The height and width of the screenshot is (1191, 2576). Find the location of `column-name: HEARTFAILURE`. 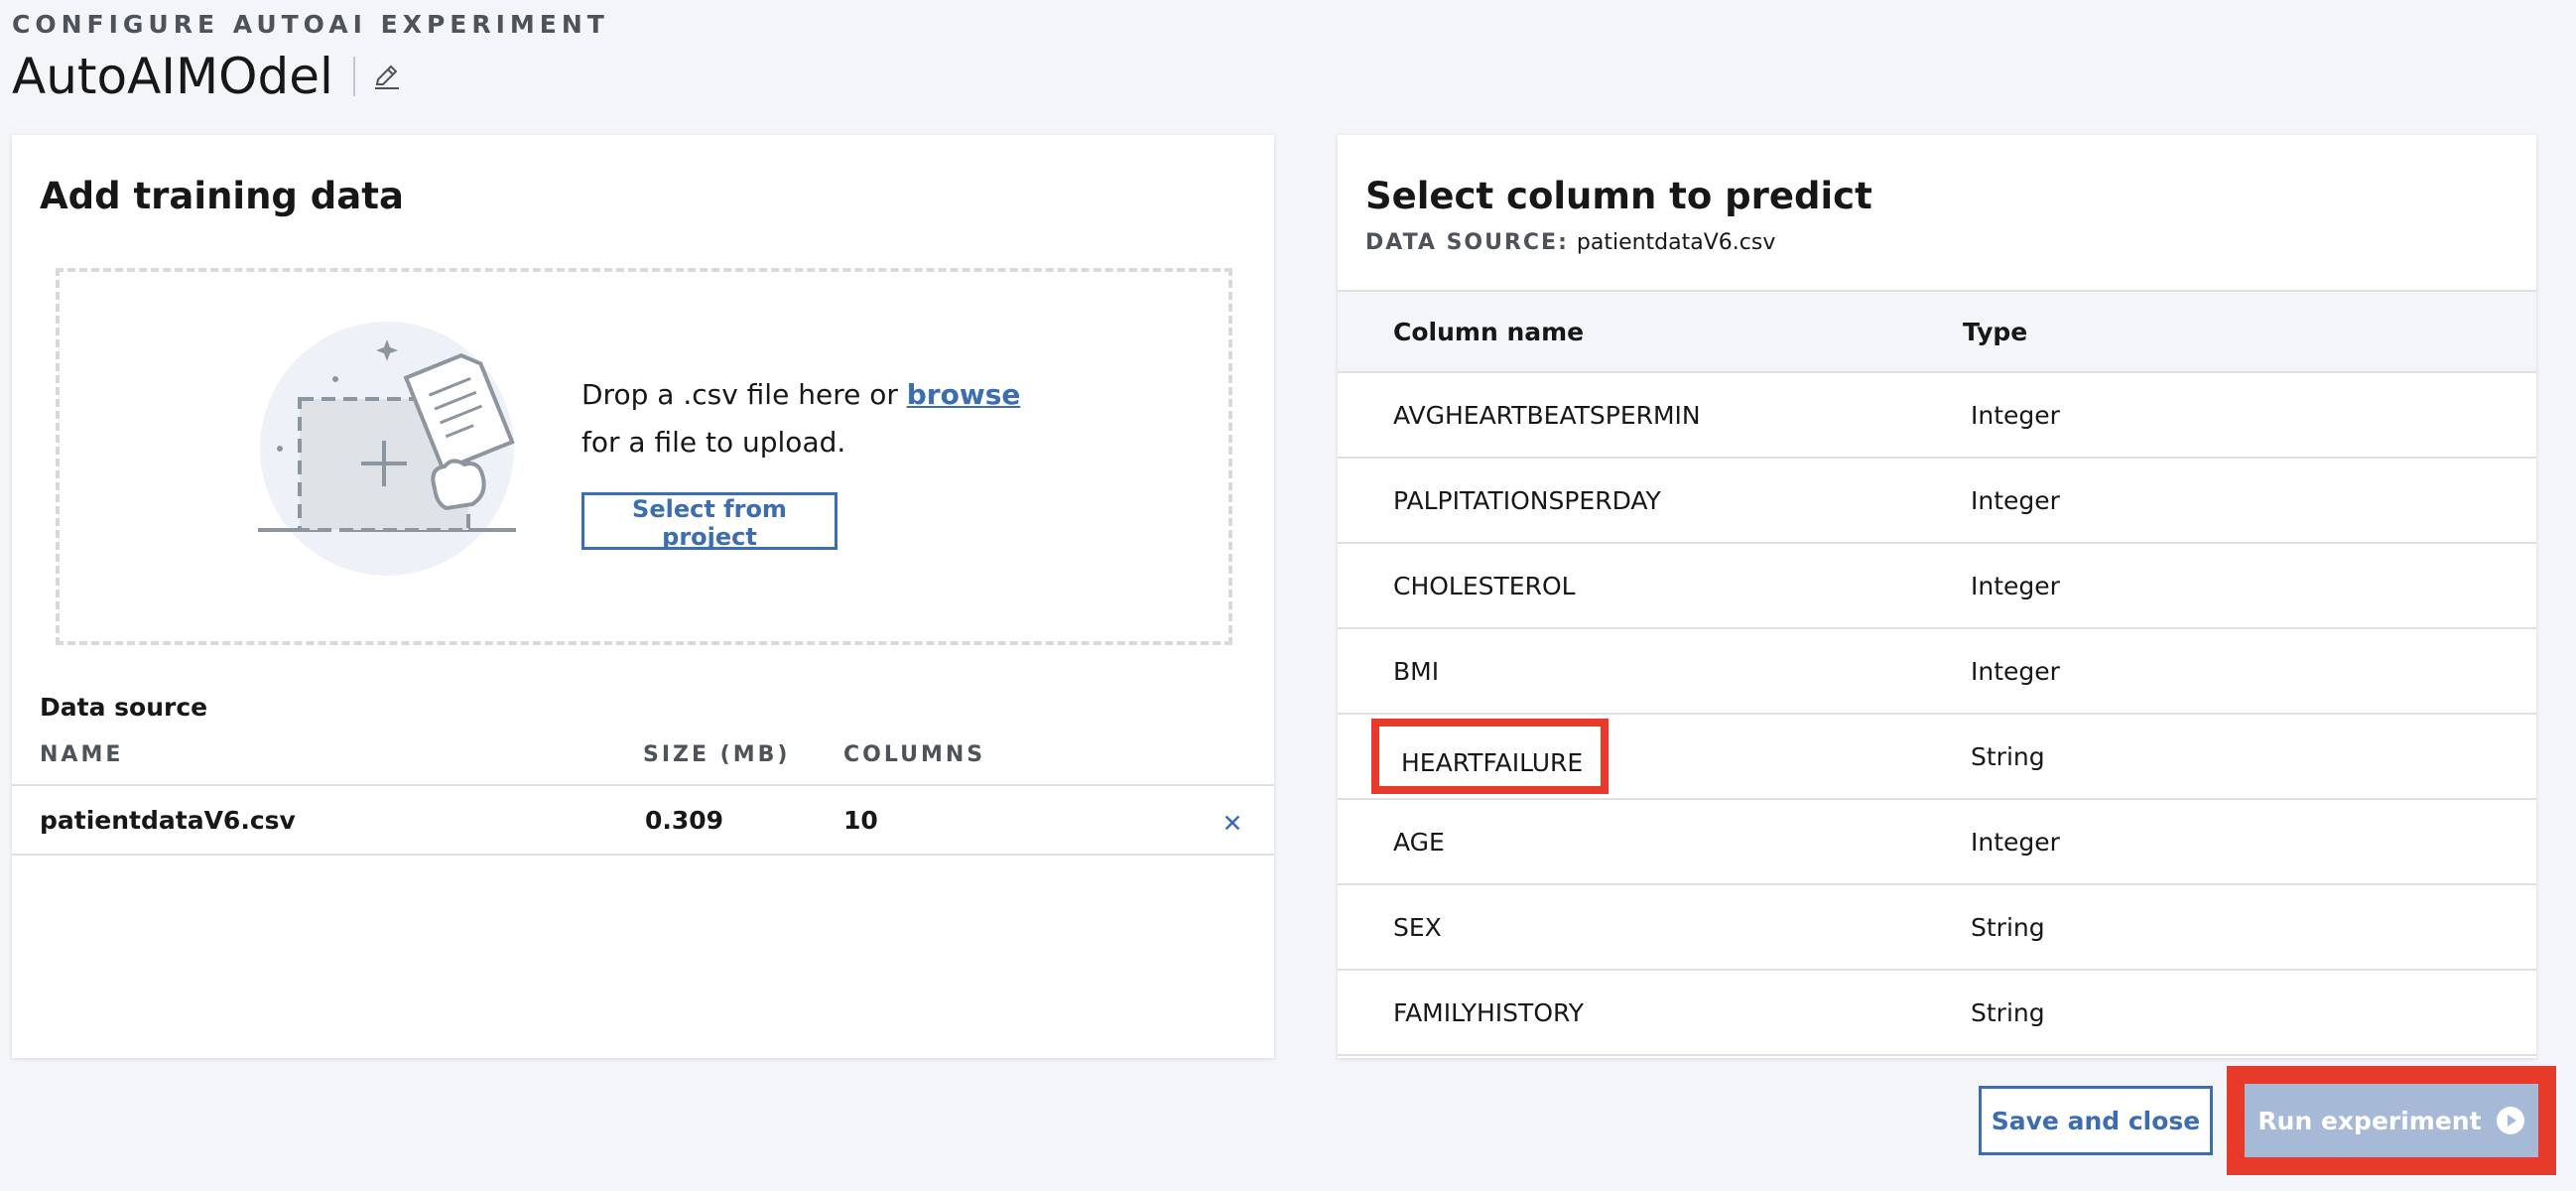

column-name: HEARTFAILURE is located at coordinates (1491, 756).